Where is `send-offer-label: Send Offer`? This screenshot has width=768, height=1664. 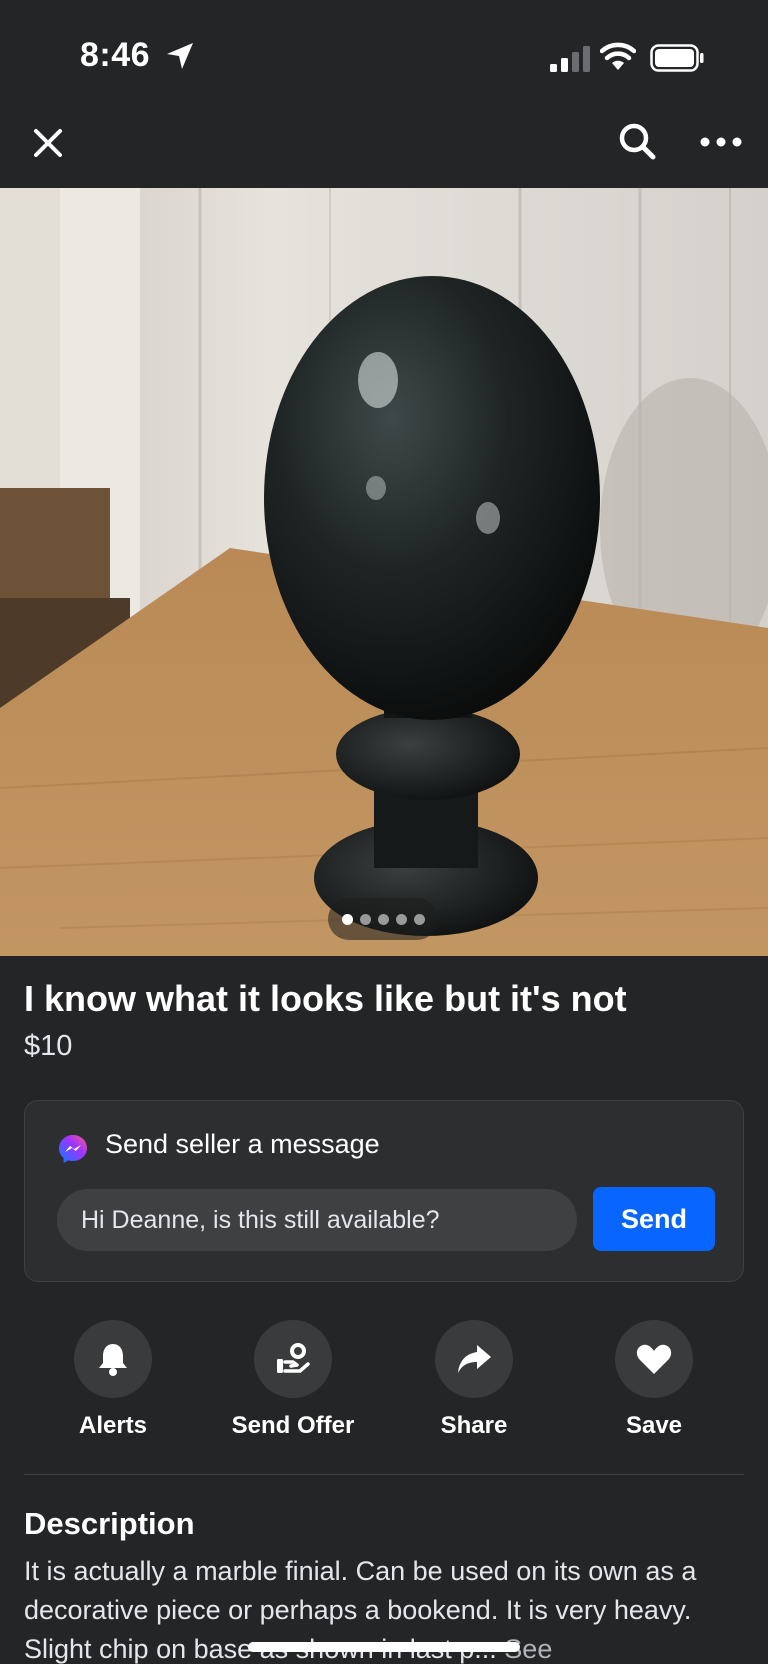
send-offer-label: Send Offer is located at coordinates (293, 1425).